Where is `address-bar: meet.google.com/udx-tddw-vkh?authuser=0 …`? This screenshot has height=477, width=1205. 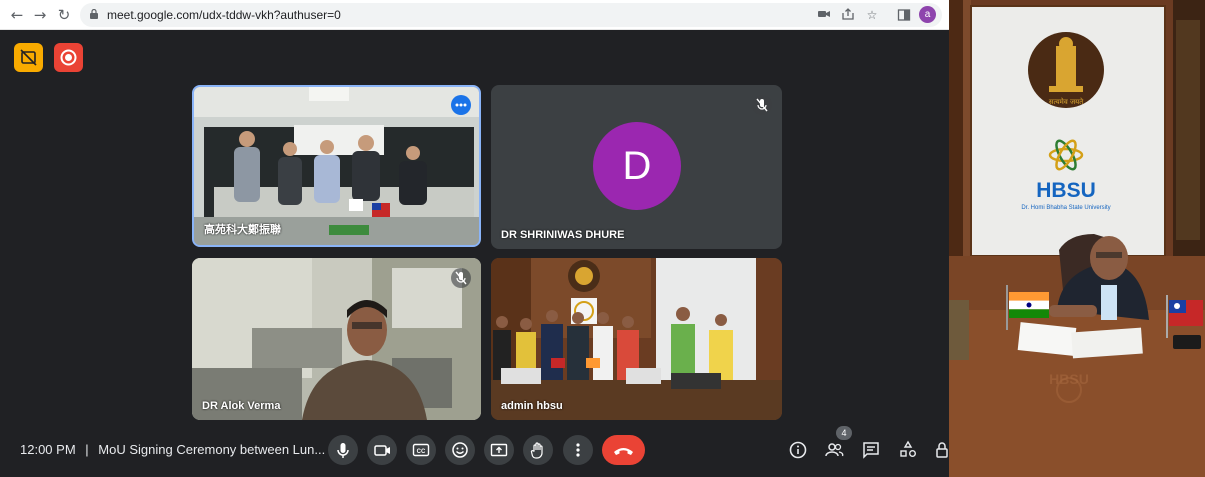 address-bar: meet.google.com/udx-tddw-vkh?authuser=0 … is located at coordinates (511, 15).